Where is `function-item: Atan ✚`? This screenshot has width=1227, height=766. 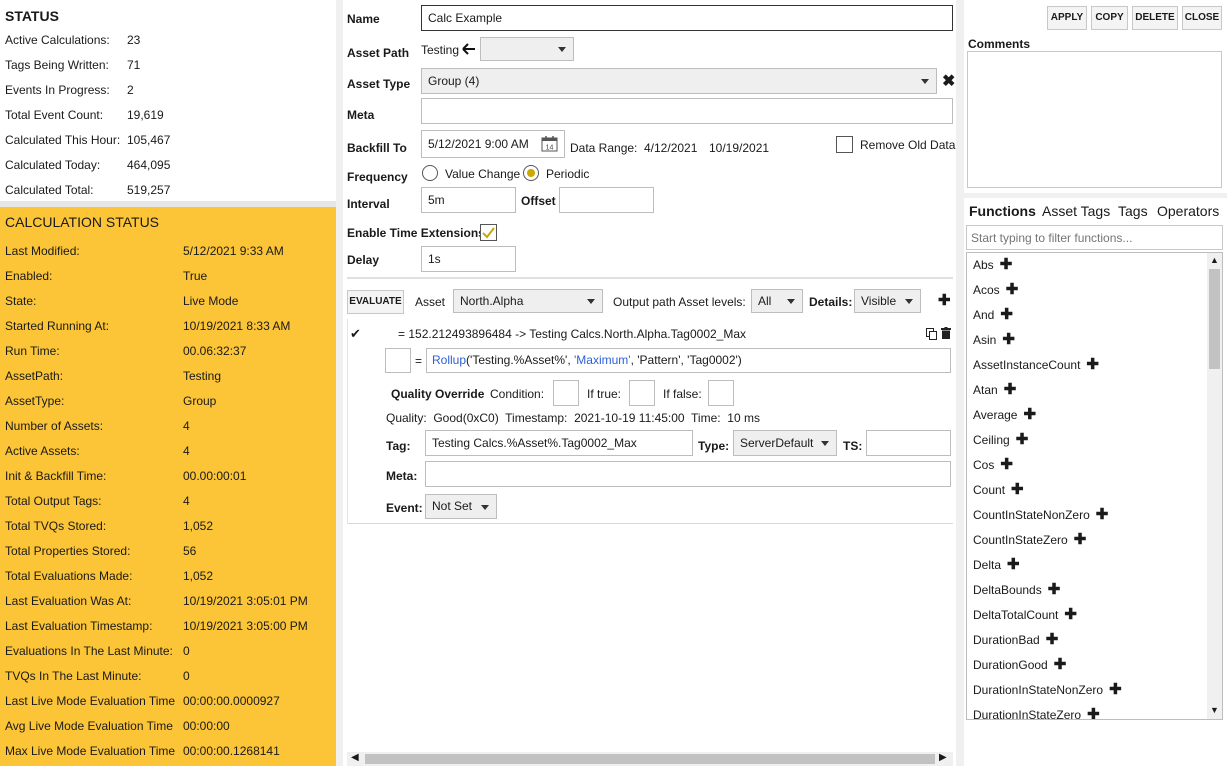 function-item: Atan ✚ is located at coordinates (994, 390).